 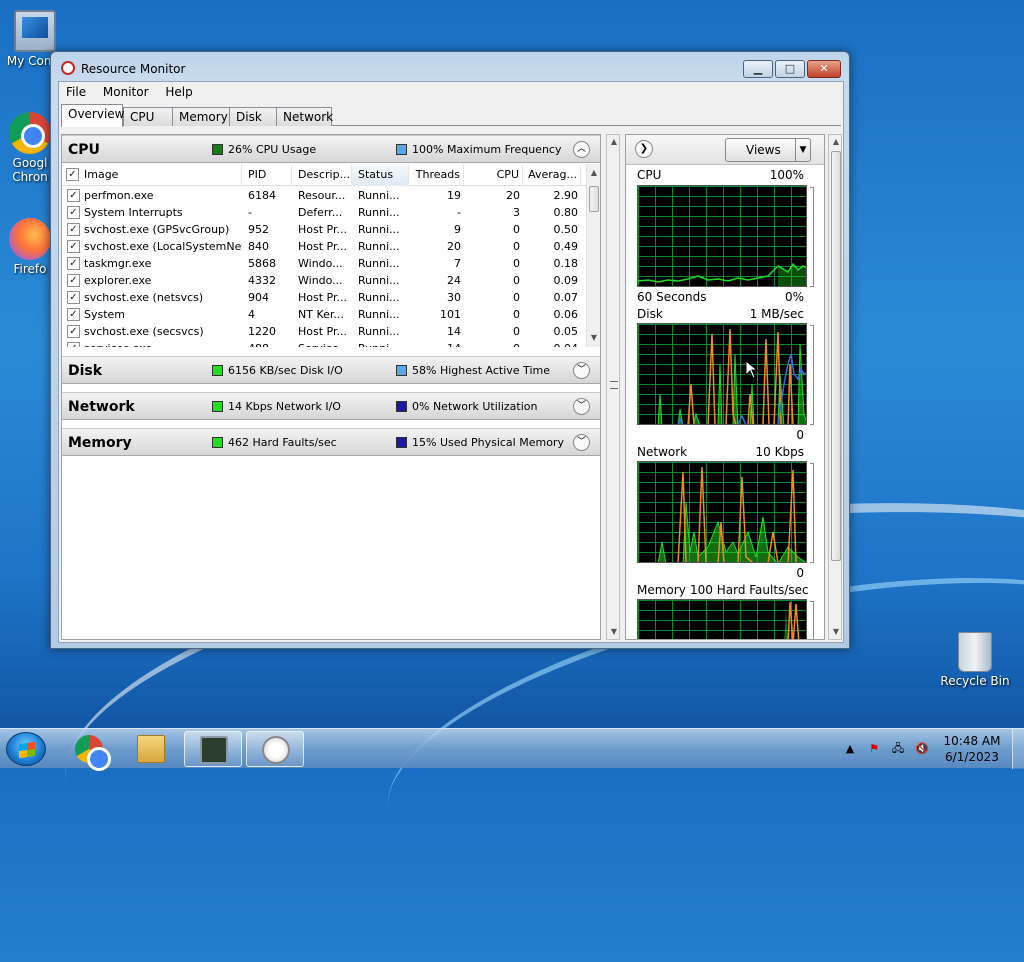 I want to click on desktop-icon-recycle-bin: Recycle Bin, so click(x=975, y=660).